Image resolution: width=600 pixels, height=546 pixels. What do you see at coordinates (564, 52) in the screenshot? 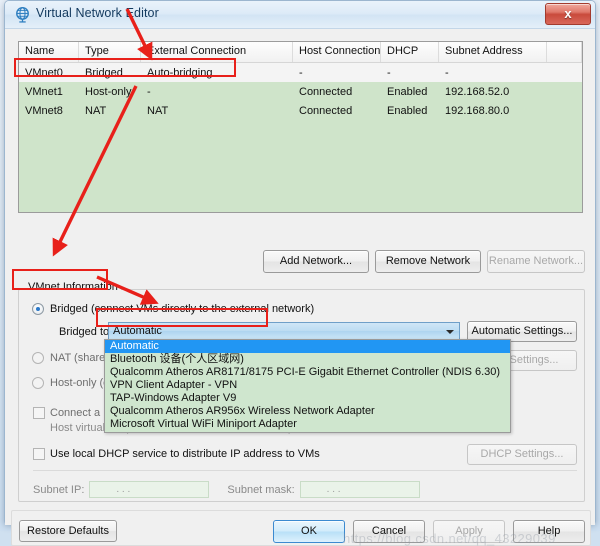
I see `column-header-spacer` at bounding box center [564, 52].